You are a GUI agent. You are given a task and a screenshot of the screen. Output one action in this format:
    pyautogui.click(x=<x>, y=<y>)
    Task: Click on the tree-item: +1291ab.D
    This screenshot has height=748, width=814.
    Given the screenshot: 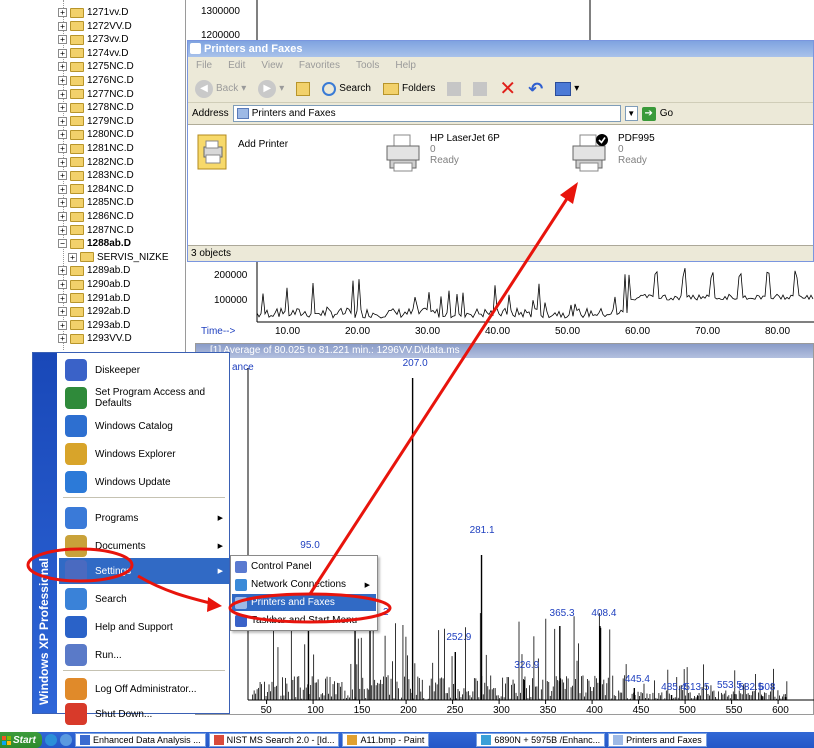 What is the action you would take?
    pyautogui.click(x=94, y=298)
    